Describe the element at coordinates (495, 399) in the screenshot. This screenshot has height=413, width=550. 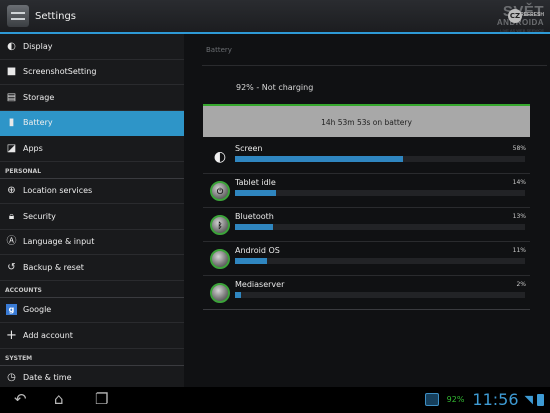
I see `clock: 11:56` at that location.